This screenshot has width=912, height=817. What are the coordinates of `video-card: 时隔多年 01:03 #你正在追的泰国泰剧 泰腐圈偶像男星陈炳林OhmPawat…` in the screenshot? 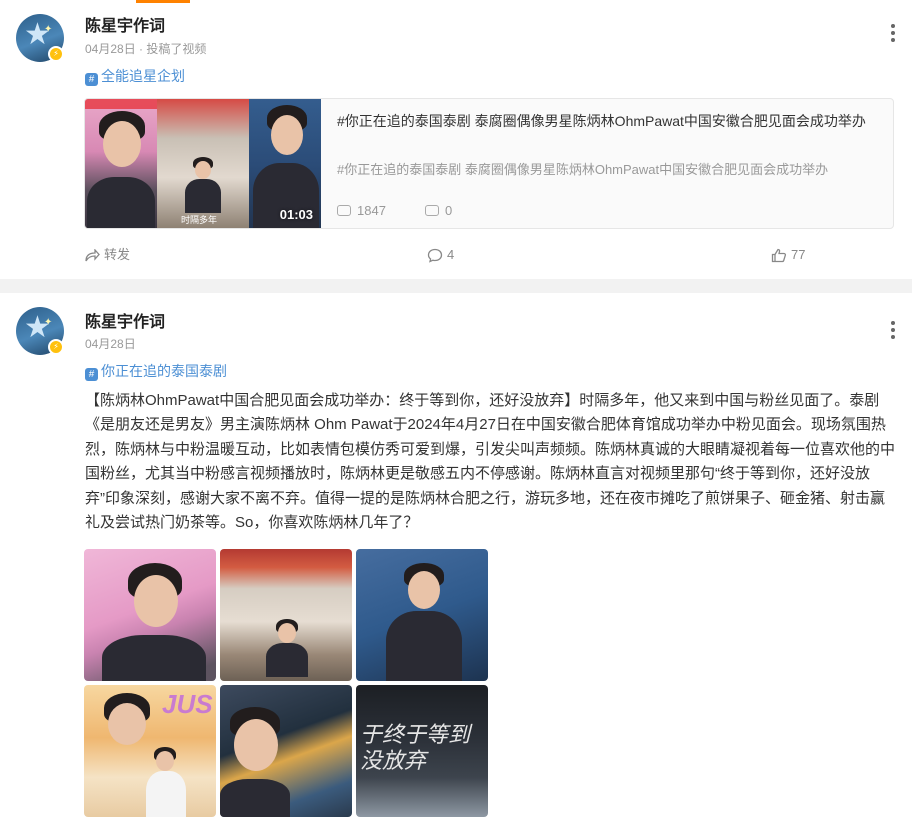 It's located at (489, 163).